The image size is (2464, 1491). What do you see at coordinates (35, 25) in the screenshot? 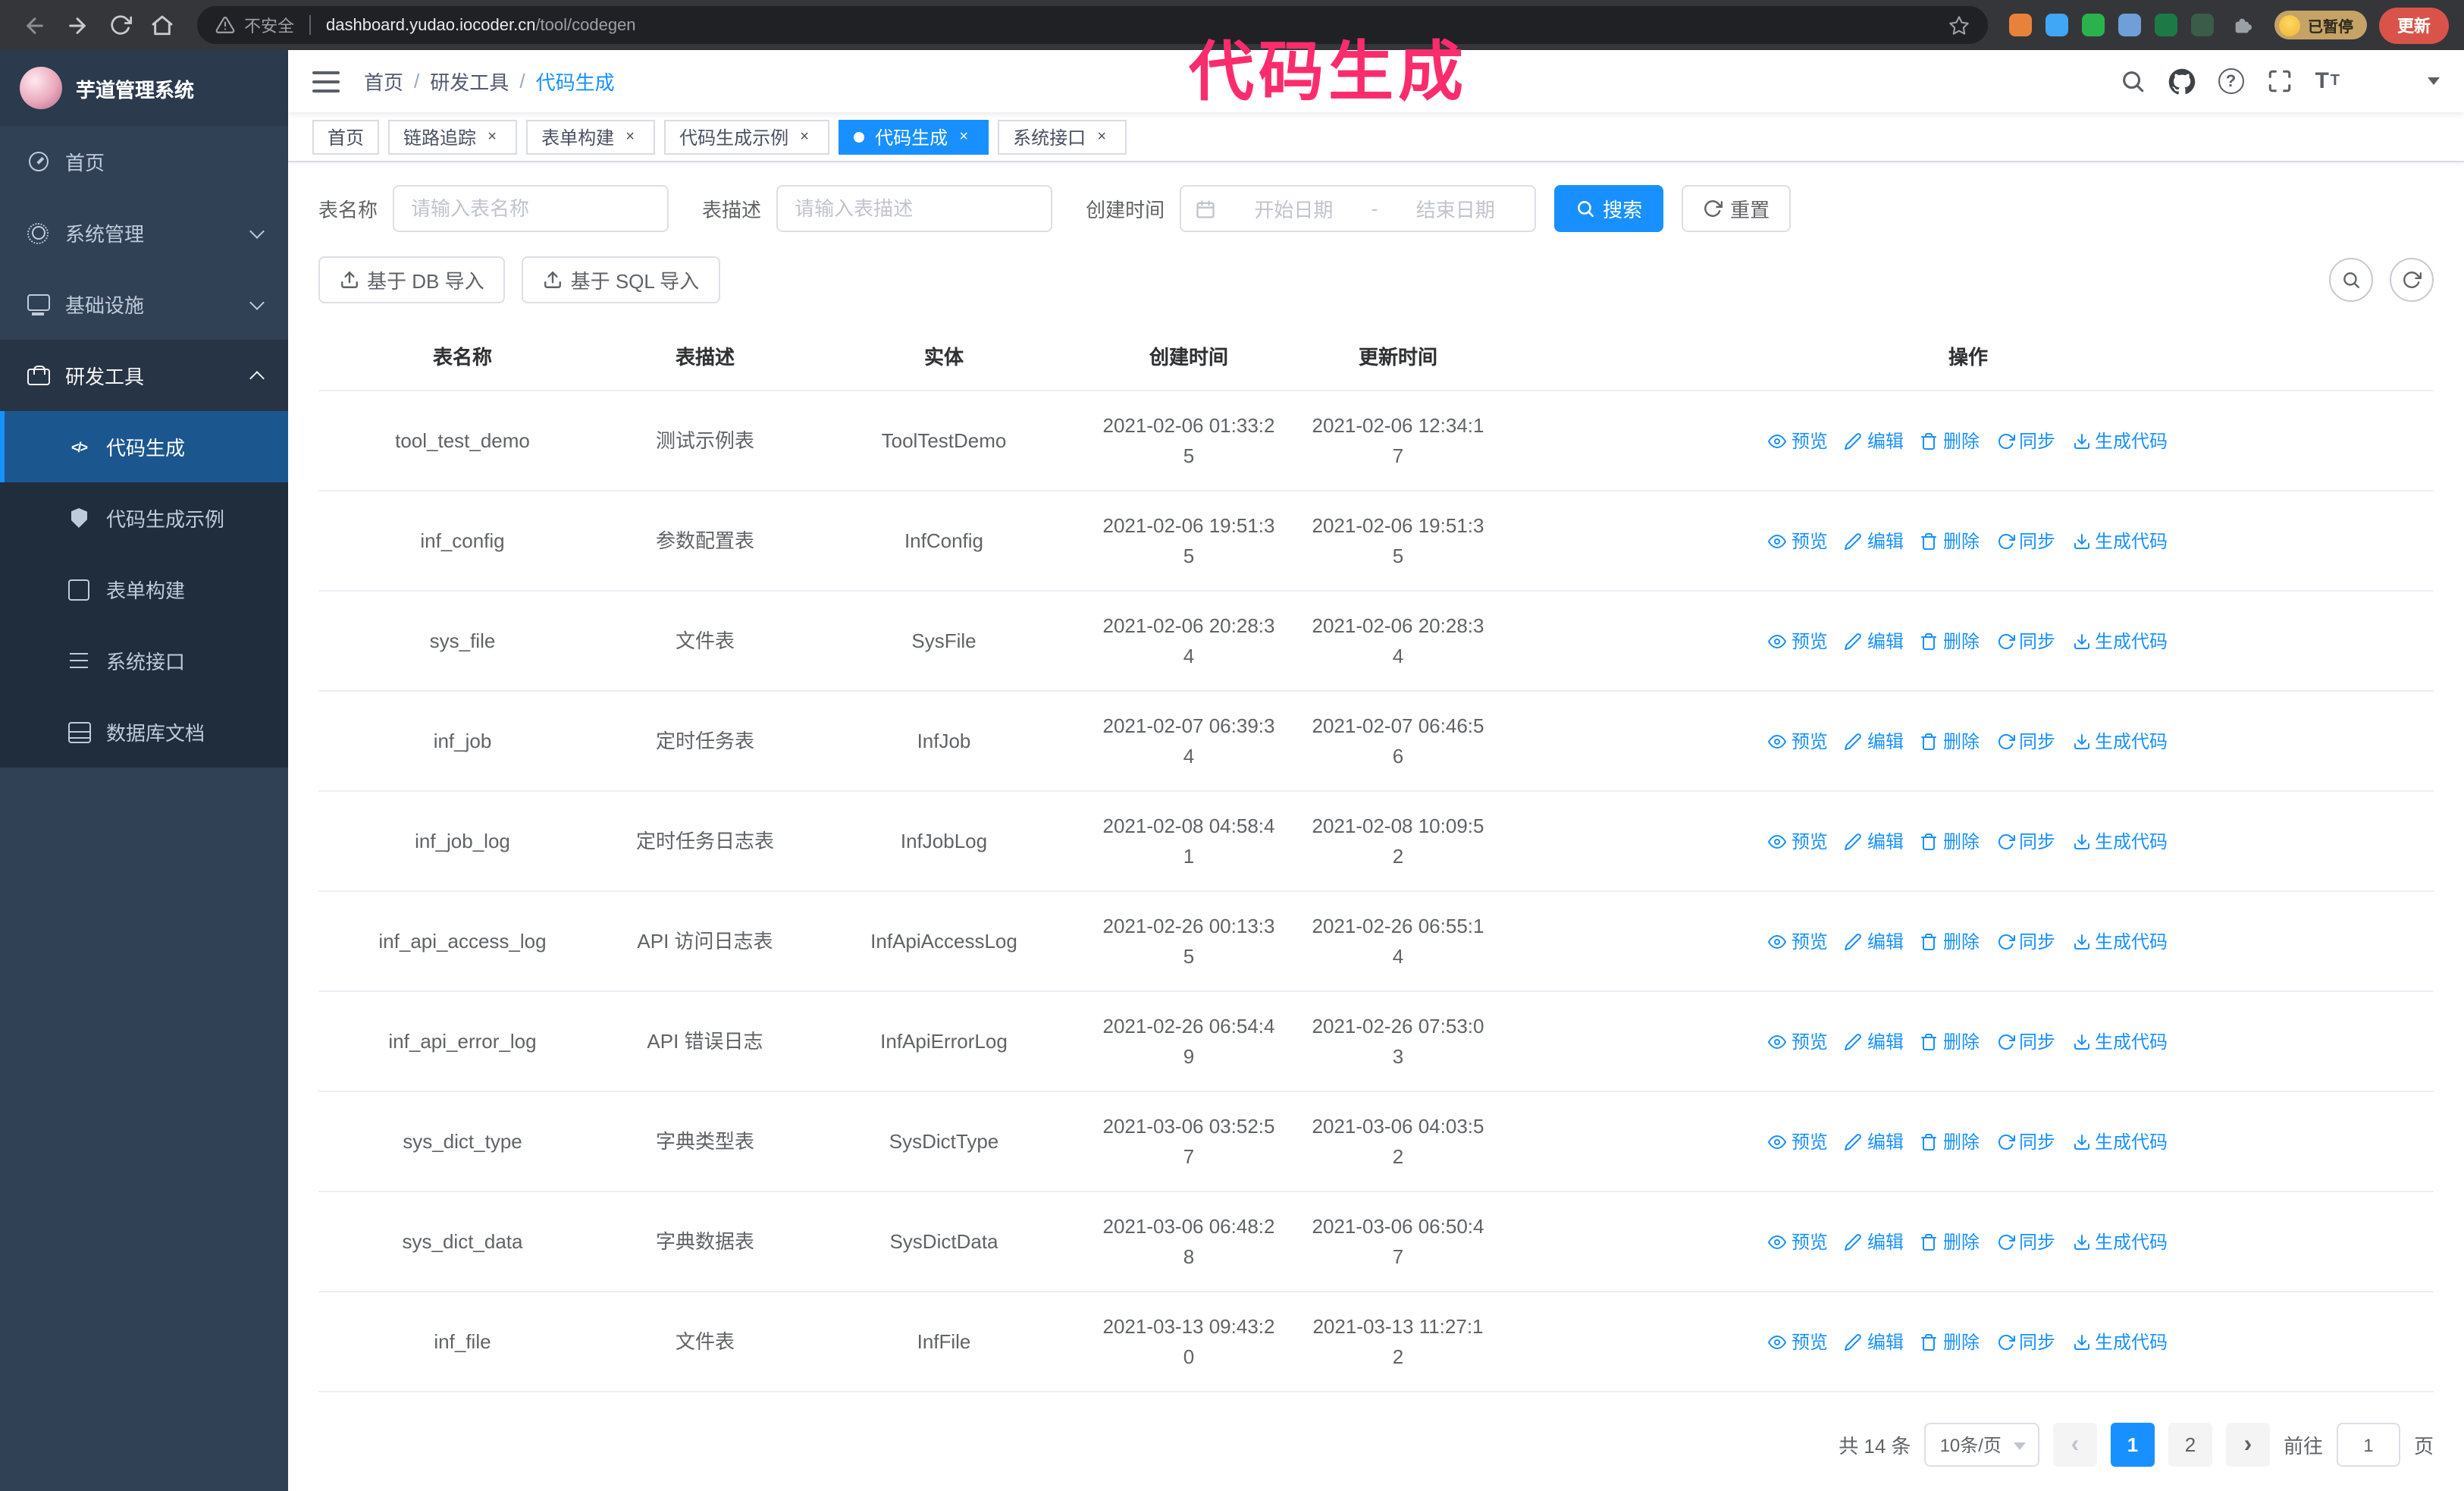
I see `back-icon` at bounding box center [35, 25].